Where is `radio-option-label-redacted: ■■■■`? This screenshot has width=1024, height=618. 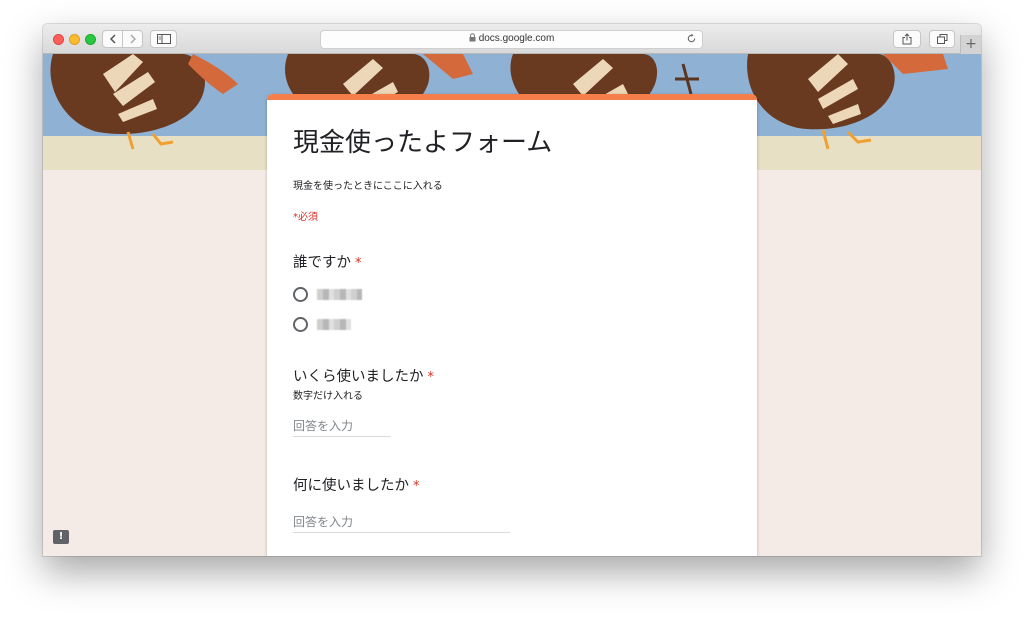
radio-option-label-redacted: ■■■■ is located at coordinates (339, 294).